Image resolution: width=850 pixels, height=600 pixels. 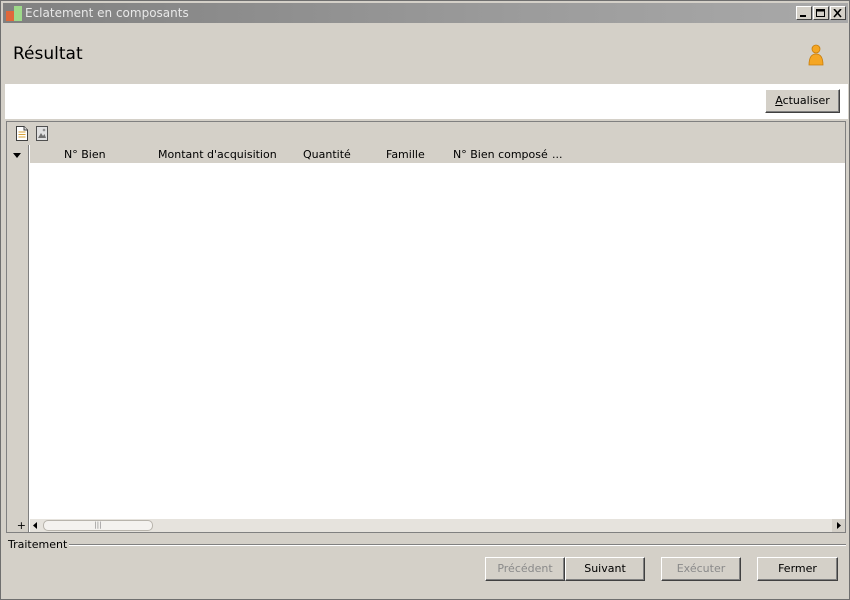 I want to click on refresh-button: Actualiser, so click(x=802, y=101).